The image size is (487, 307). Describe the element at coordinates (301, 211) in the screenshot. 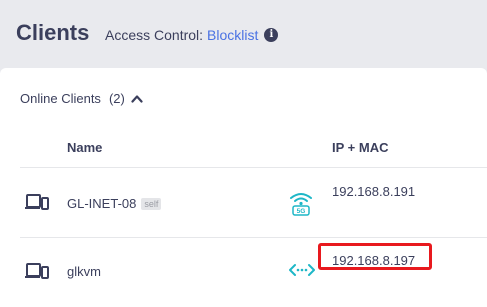

I see `wifi-5g-label: 5G` at that location.